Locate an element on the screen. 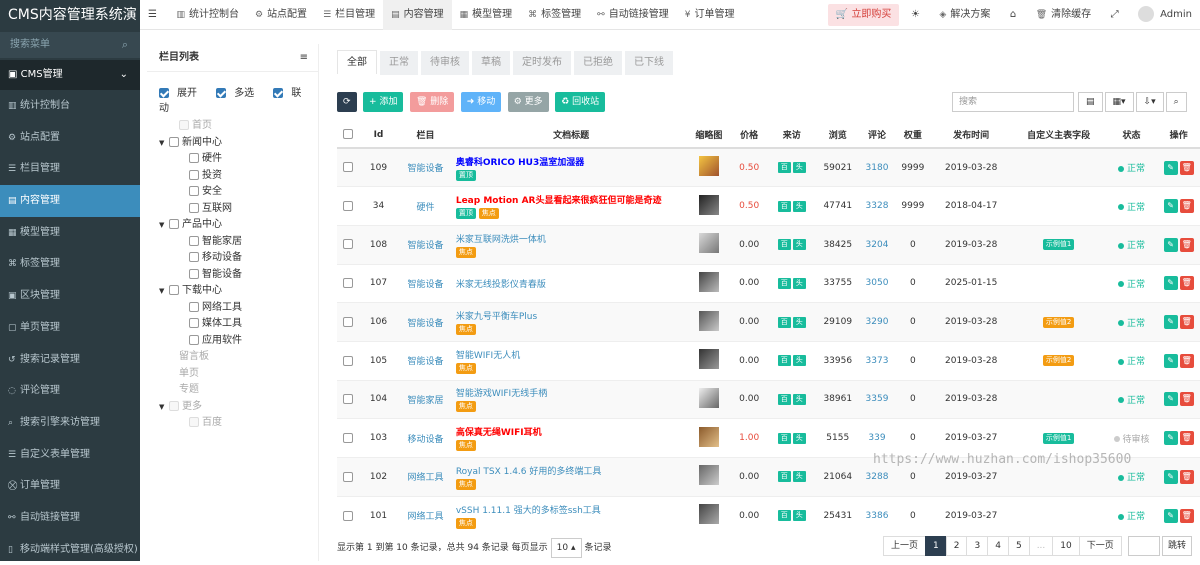 The height and width of the screenshot is (565, 1200). next-page-button: 下一页 is located at coordinates (1100, 546).